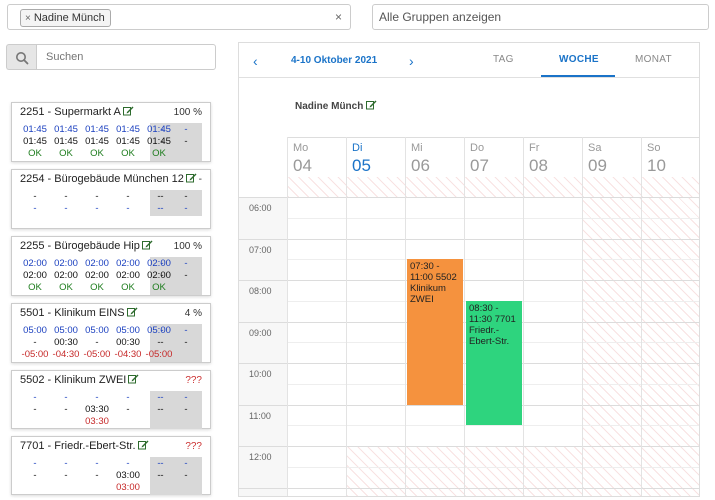 The image size is (715, 500). What do you see at coordinates (656, 166) in the screenshot?
I see `day-number: 10` at bounding box center [656, 166].